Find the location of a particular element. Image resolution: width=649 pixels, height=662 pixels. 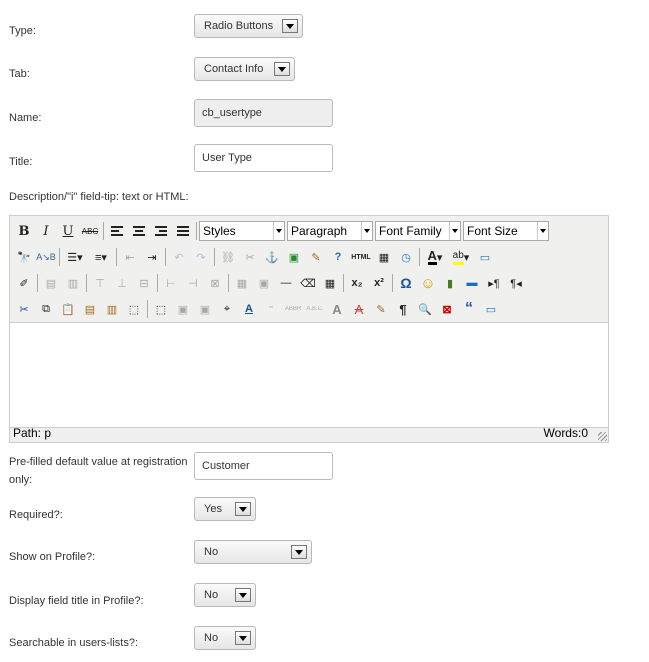

resize-handle is located at coordinates (602, 436).